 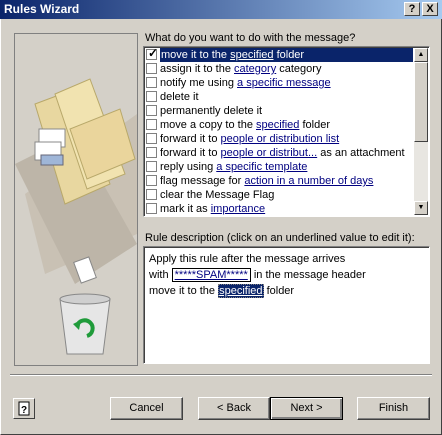 I want to click on description-line-3-suffix: folder, so click(x=279, y=291).